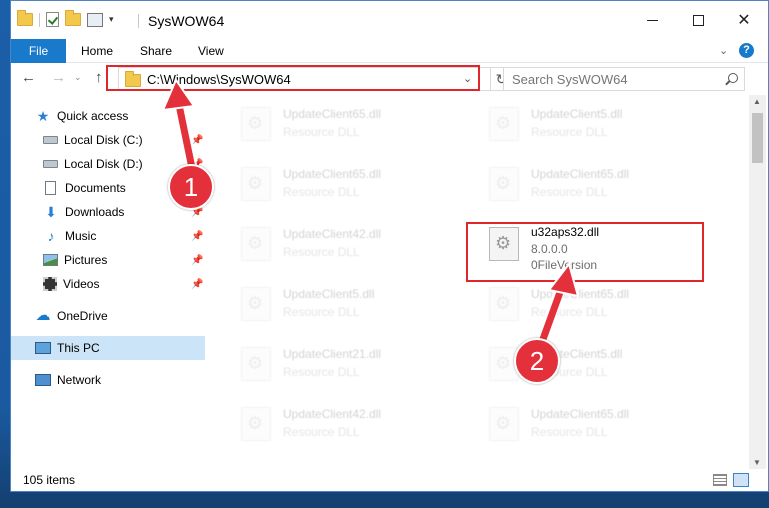  What do you see at coordinates (332, 354) in the screenshot?
I see `file-name: UpdateClient21.dll` at bounding box center [332, 354].